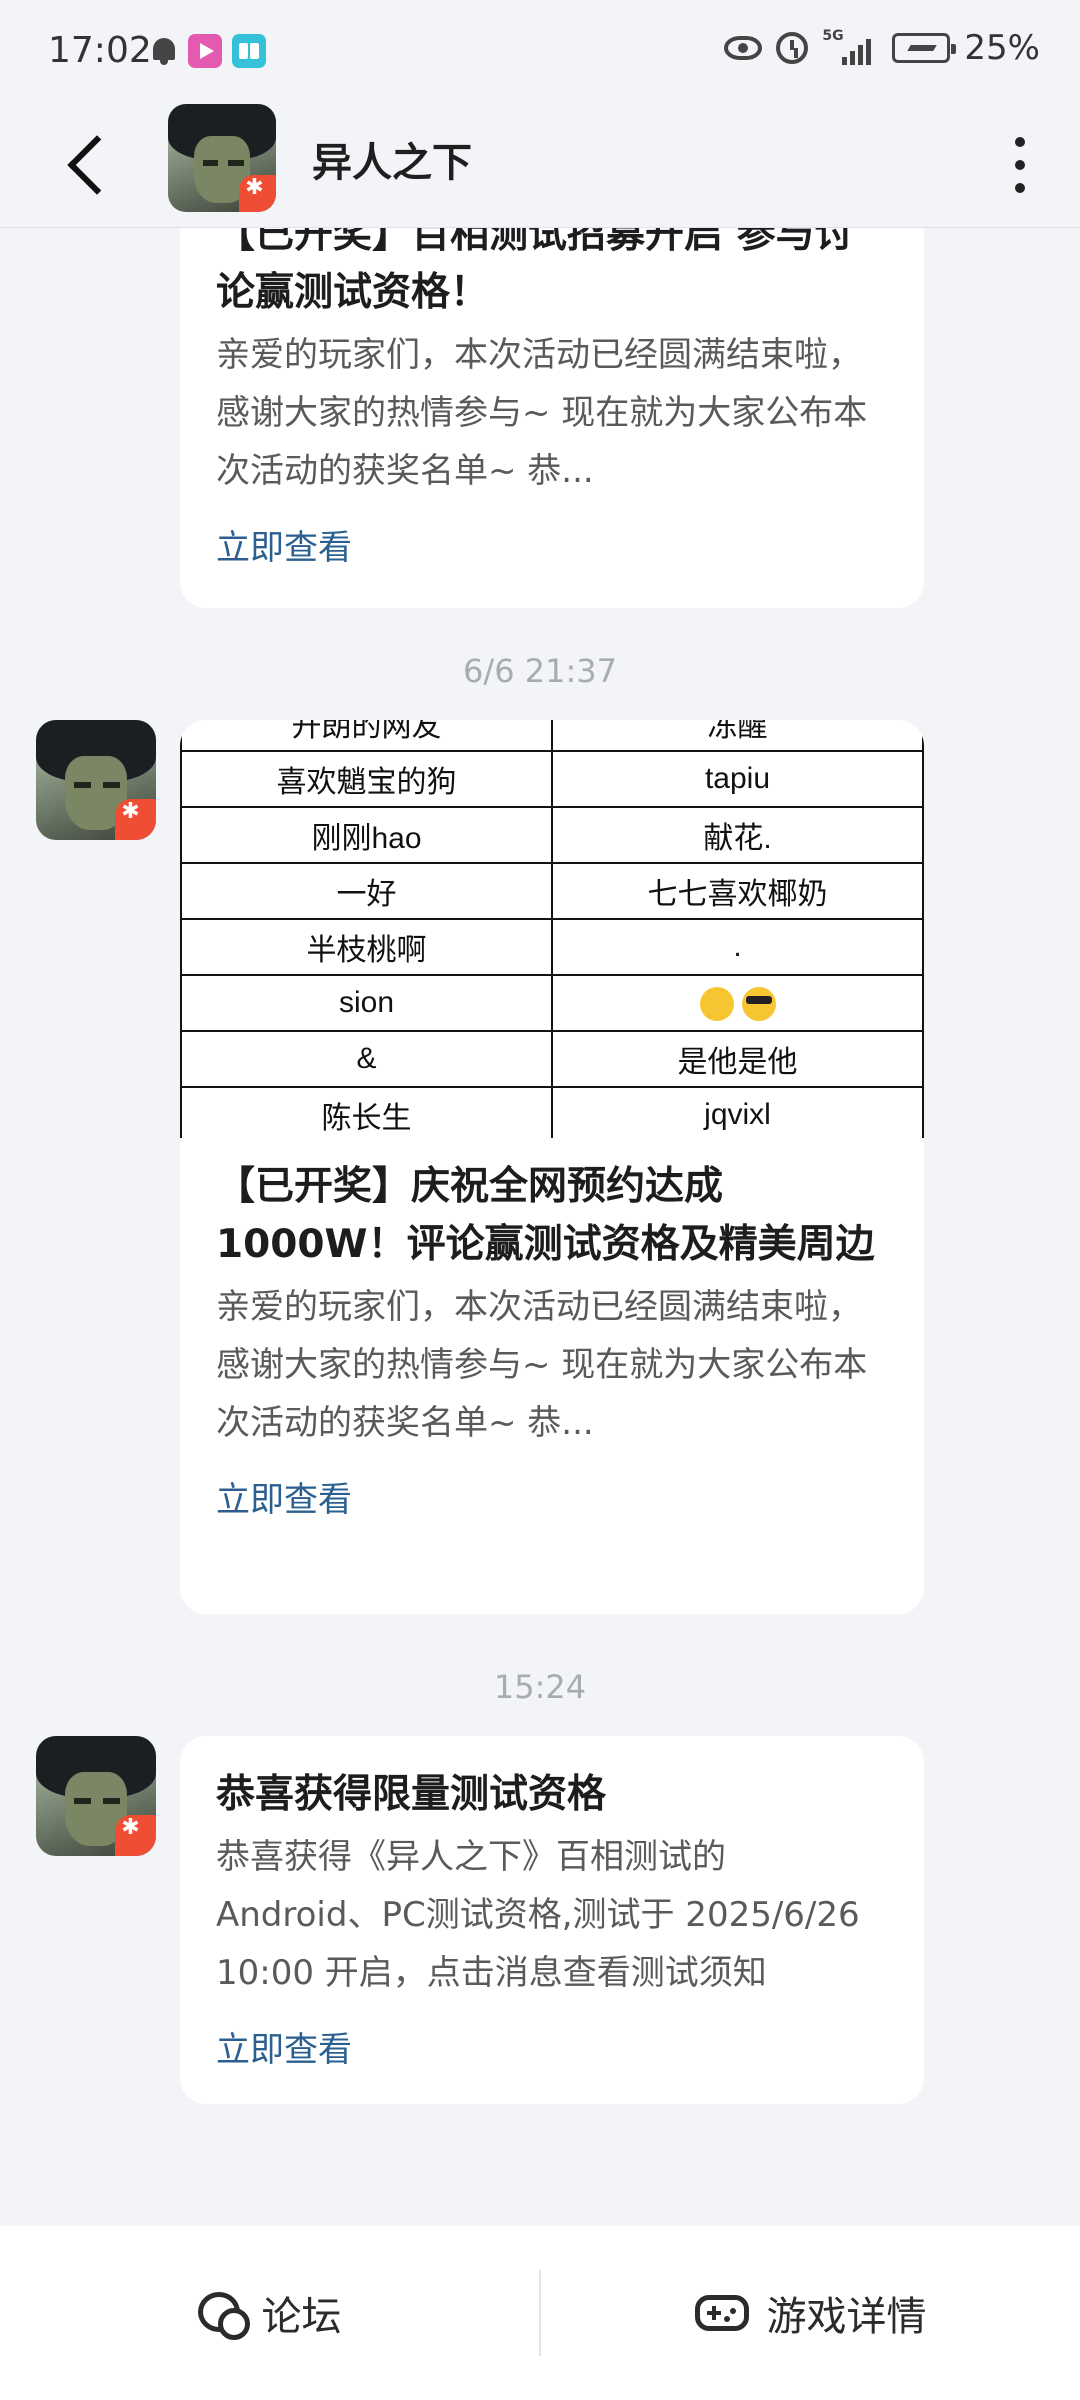  I want to click on bottom-bar: 论坛 游戏详情, so click(540, 2313).